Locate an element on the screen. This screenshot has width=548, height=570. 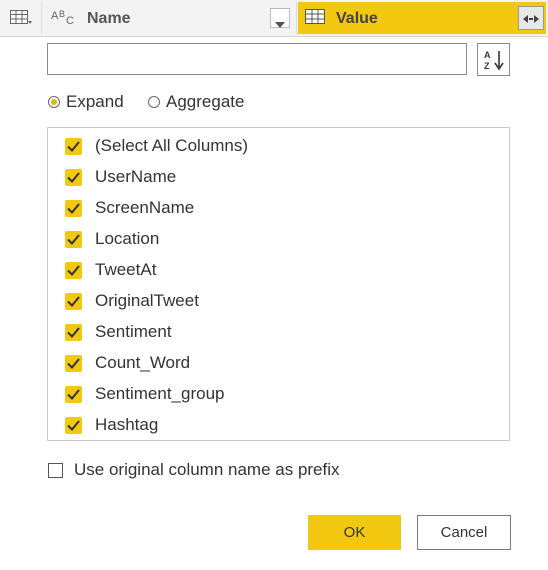
sort-ascending-icon: A Z is located at coordinates (495, 62).